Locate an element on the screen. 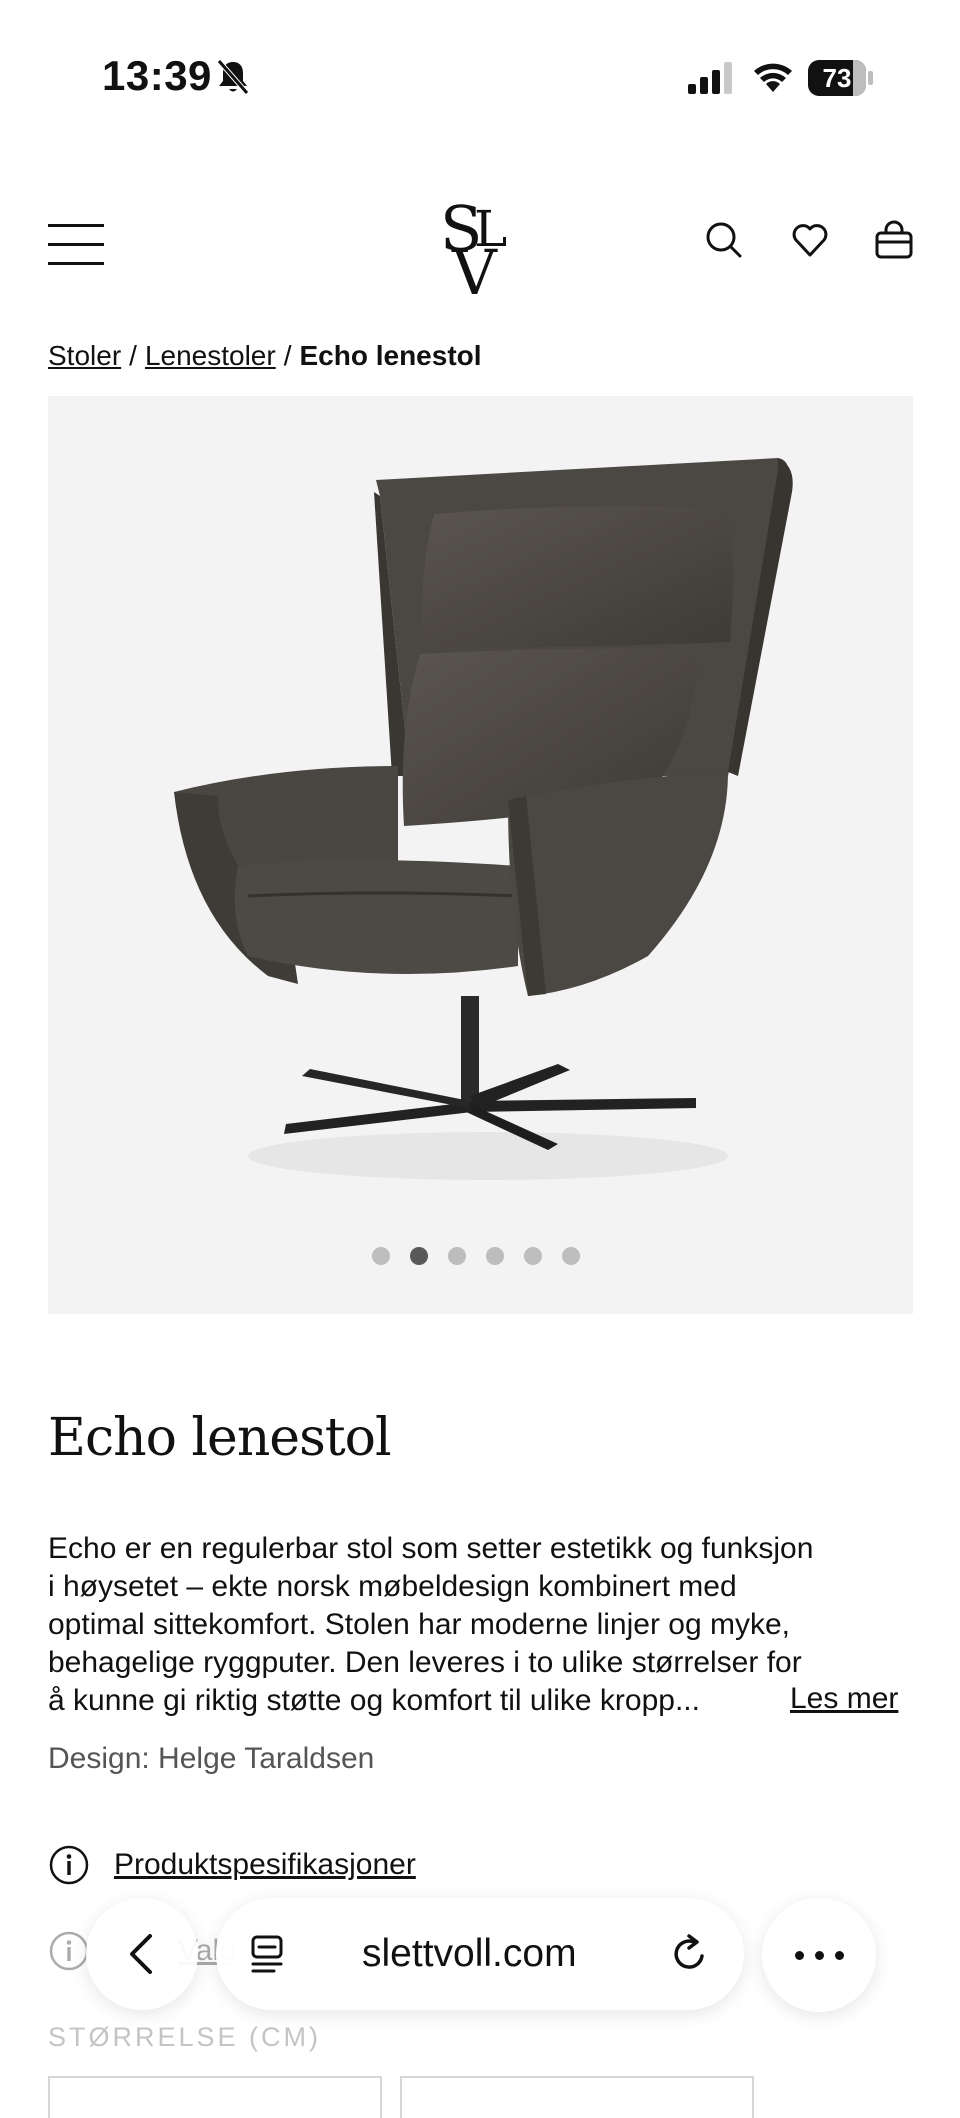 Image resolution: width=960 pixels, height=2118 pixels. breadcrumb-link-stoler: Stoler is located at coordinates (84, 355).